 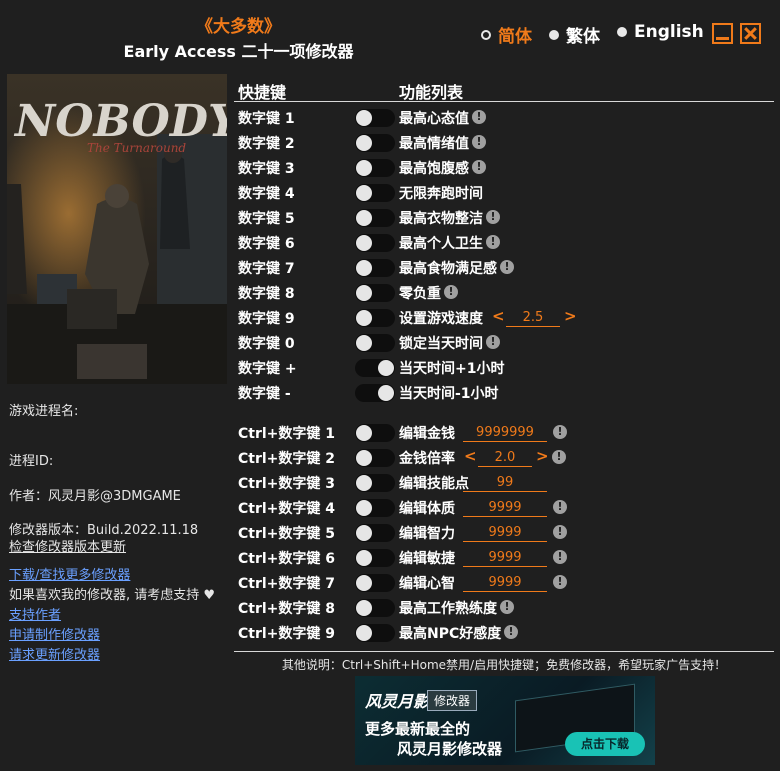 I want to click on hotkey-label: Ctrl+数字键 4, so click(x=287, y=509).